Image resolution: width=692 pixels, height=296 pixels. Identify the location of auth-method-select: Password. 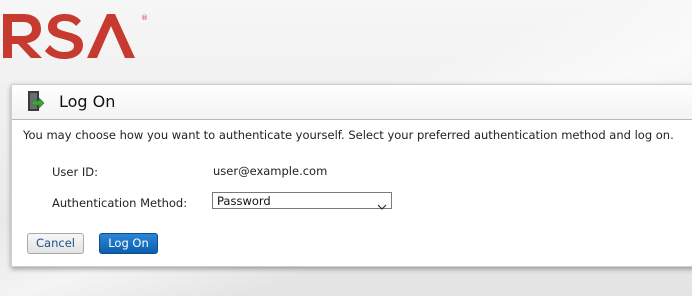
(302, 201).